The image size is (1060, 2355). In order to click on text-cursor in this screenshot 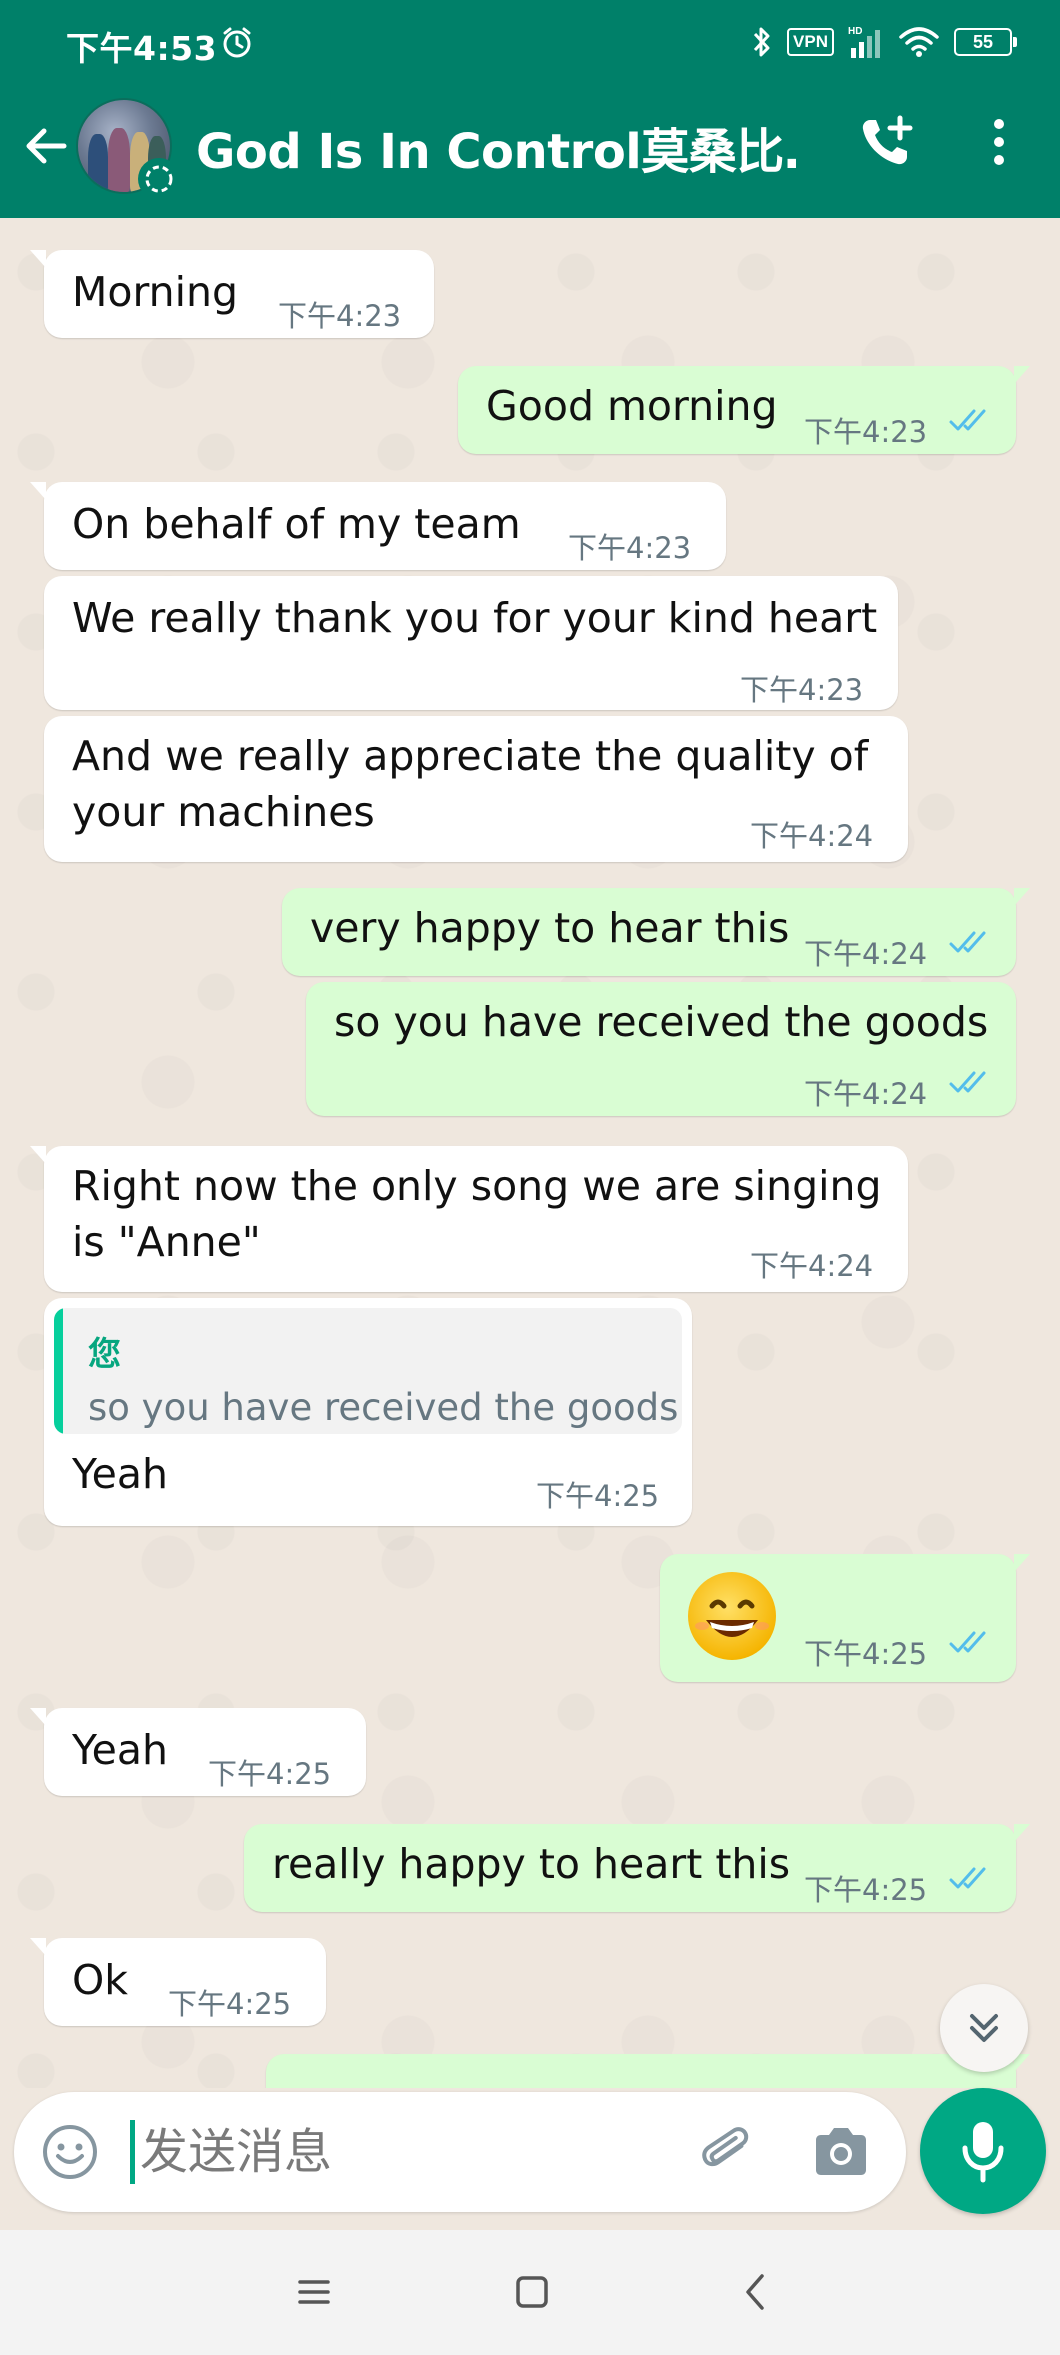, I will do `click(132, 2152)`.